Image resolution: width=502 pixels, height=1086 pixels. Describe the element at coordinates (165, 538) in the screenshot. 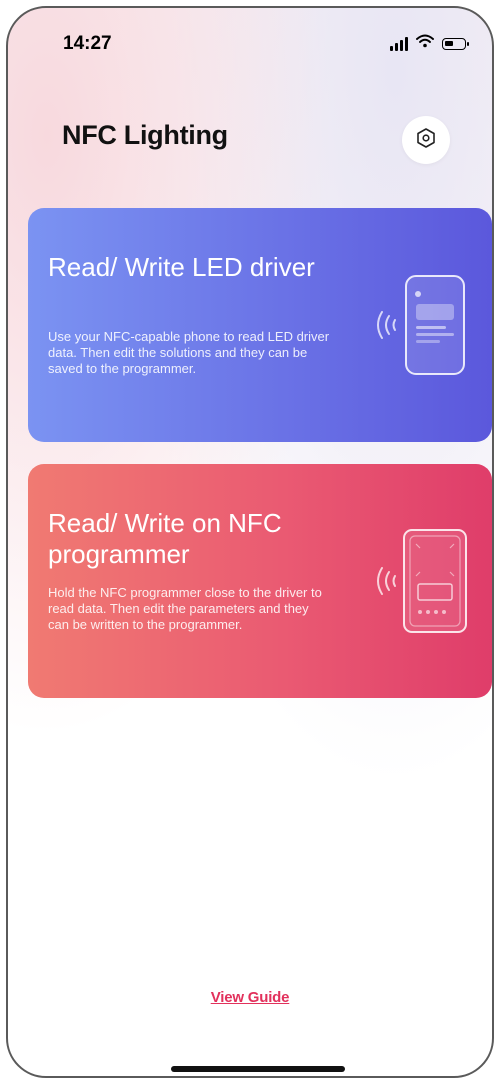

I see `nfc-programmer-card-title: Read/ Write on NFC programmer` at that location.